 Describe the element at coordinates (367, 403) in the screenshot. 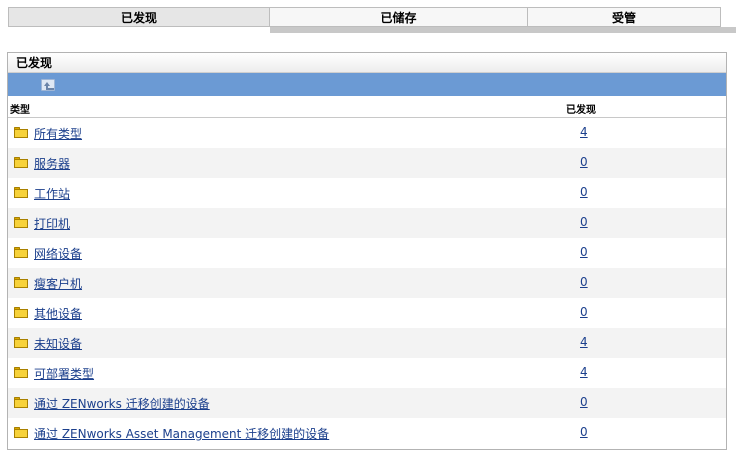

I see `table-row: 通过 ZENworks 迁移创建的设备 0` at that location.